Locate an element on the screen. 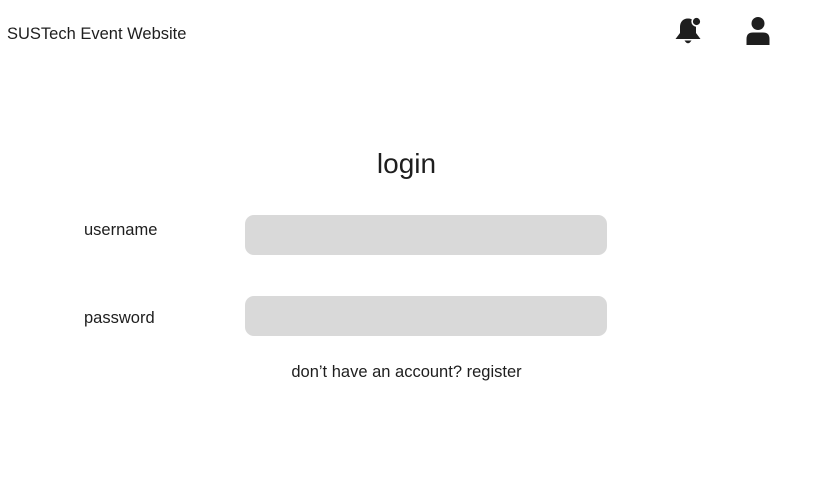 This screenshot has height=486, width=813. password-label: password is located at coordinates (119, 318).